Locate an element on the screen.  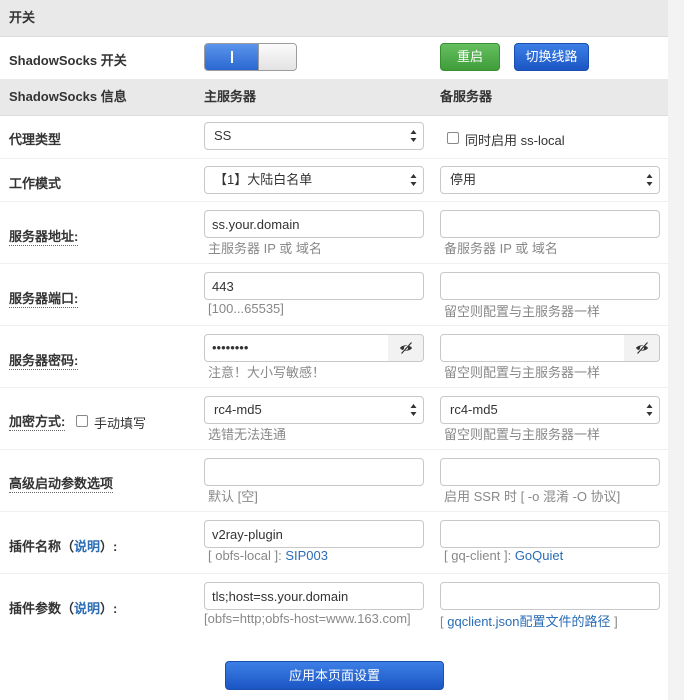
server-pwd-hint: 注意！大小写敏感！ is located at coordinates (267, 372).